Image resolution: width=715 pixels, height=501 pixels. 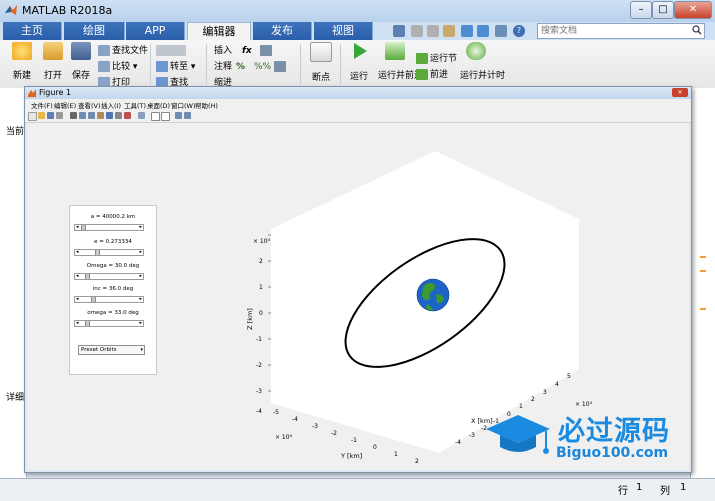 What do you see at coordinates (417, 31) in the screenshot?
I see `cut-icon` at bounding box center [417, 31].